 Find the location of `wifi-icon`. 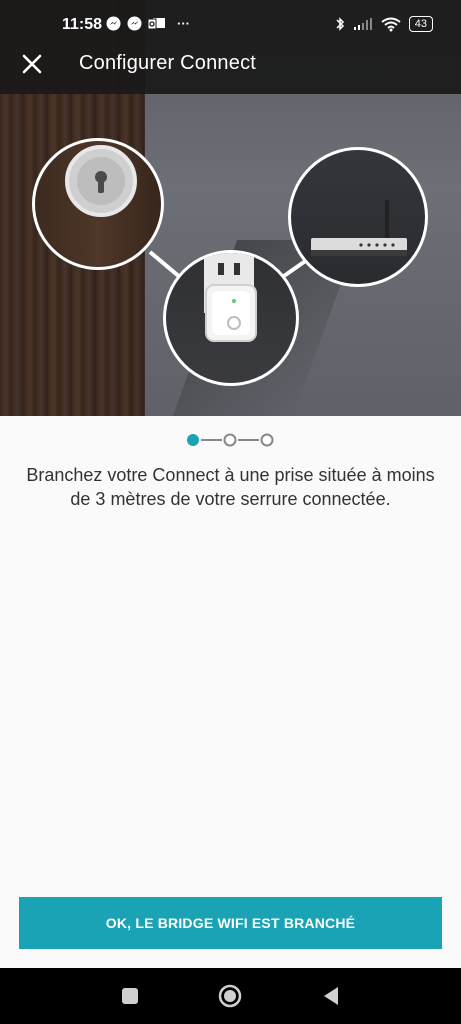

wifi-icon is located at coordinates (391, 24).